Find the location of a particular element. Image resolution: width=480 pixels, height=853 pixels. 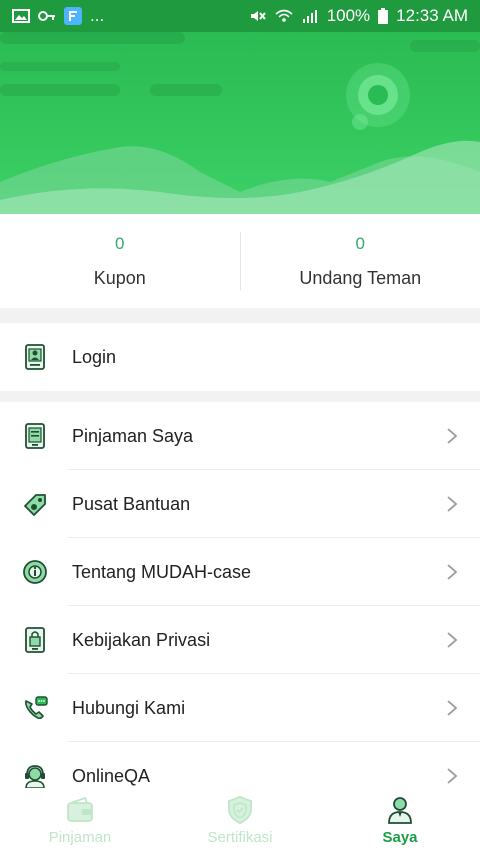

menu-item-pusat-bantuan: Pusat Bantuan is located at coordinates (240, 504).